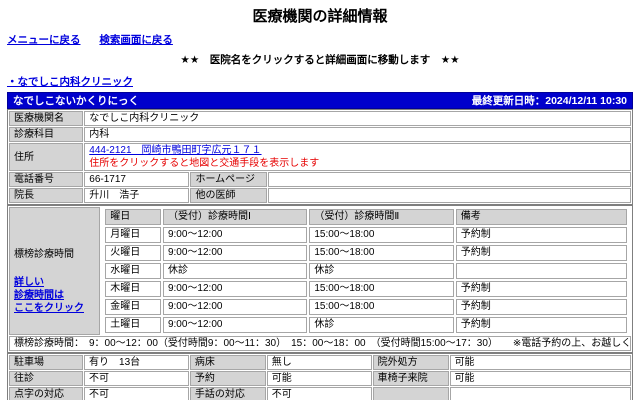  What do you see at coordinates (228, 179) in the screenshot?
I see `info-label-homepage: ホームページ` at bounding box center [228, 179].